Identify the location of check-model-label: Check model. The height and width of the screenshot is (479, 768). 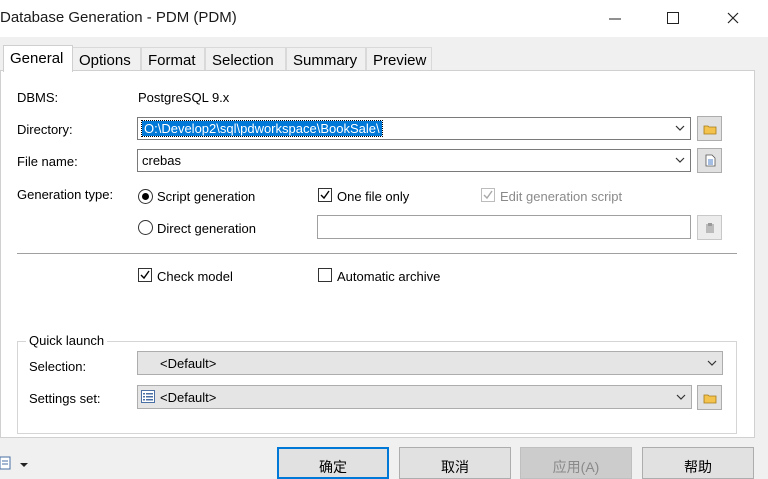
(195, 276).